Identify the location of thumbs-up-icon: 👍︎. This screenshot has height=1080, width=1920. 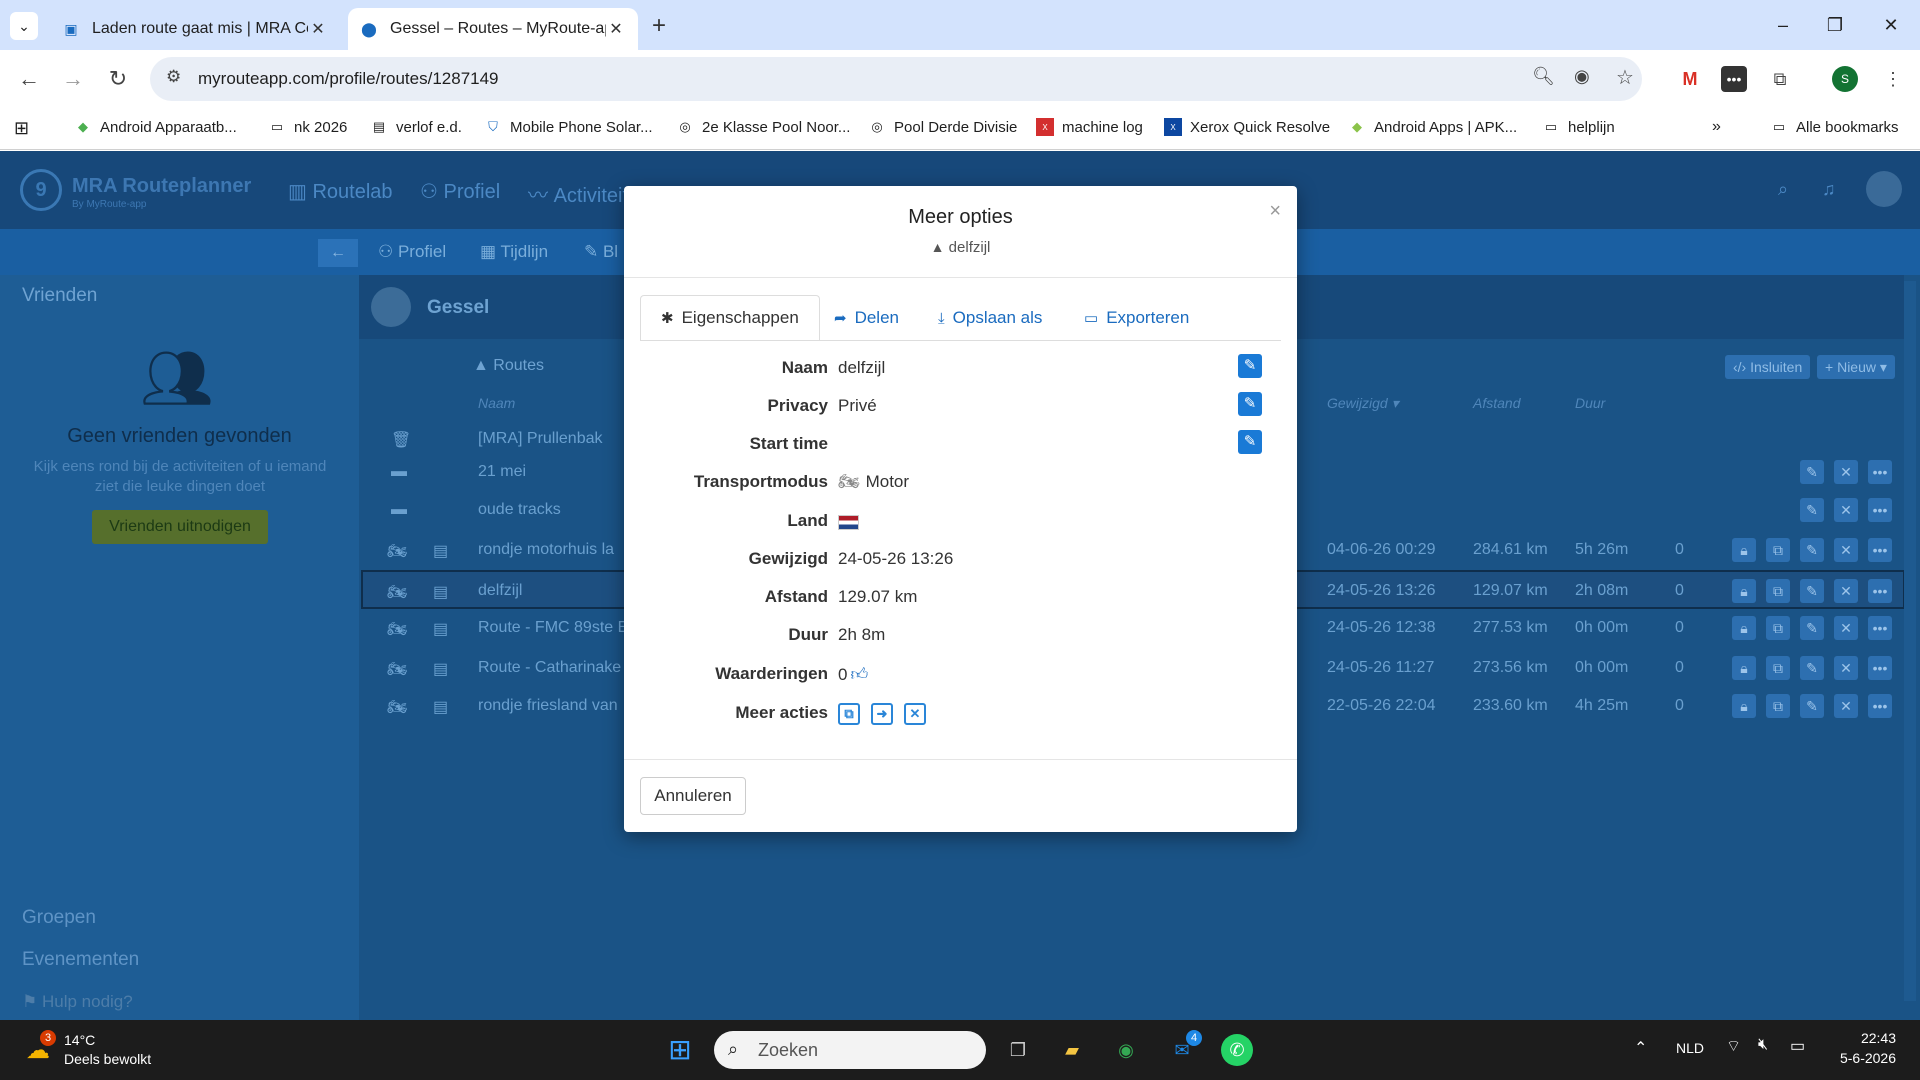
(859, 674).